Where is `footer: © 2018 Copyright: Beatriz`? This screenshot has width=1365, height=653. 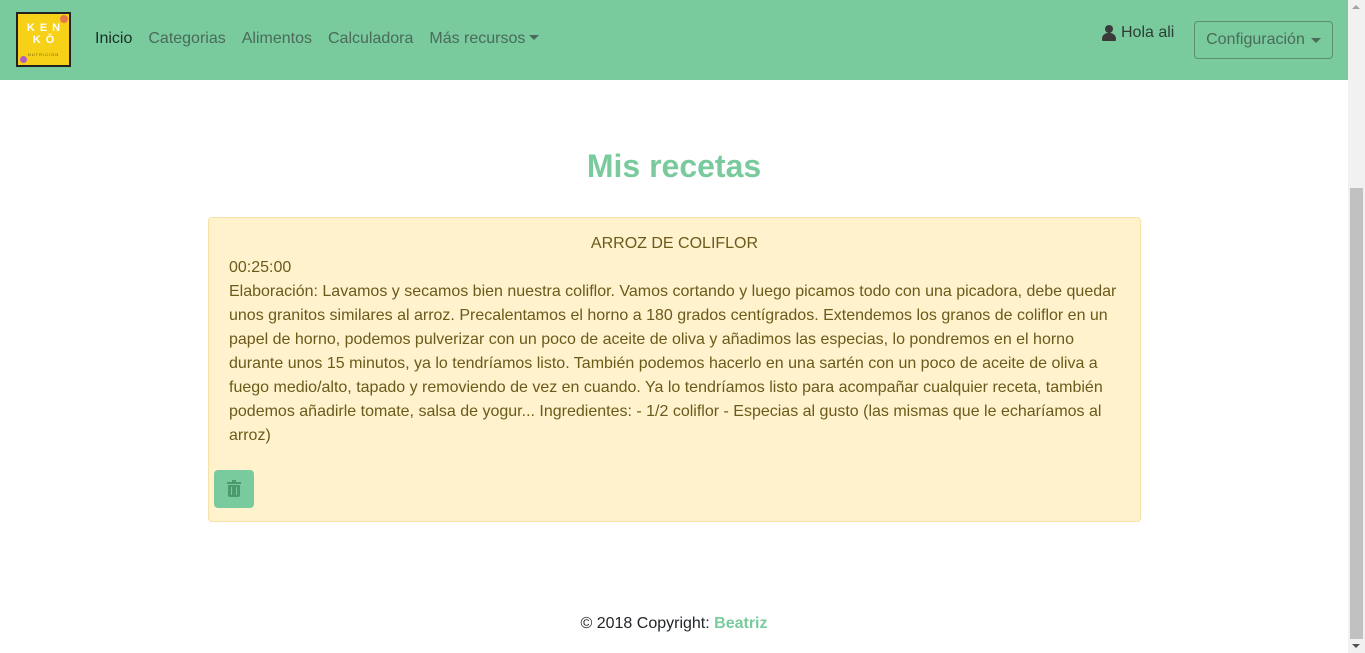
footer: © 2018 Copyright: Beatriz is located at coordinates (674, 624).